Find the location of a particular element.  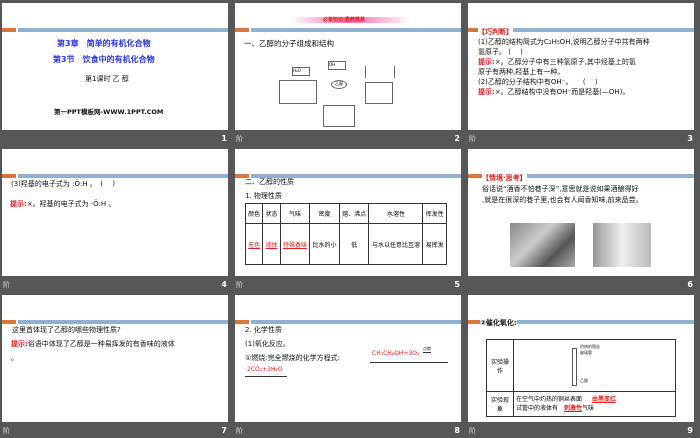

slide-thumbnail-2: 必备知识·素养奠基 一、乙醇的分子组成和结构 H₂O OH 乙醇 阶 2 is located at coordinates (349, 73).